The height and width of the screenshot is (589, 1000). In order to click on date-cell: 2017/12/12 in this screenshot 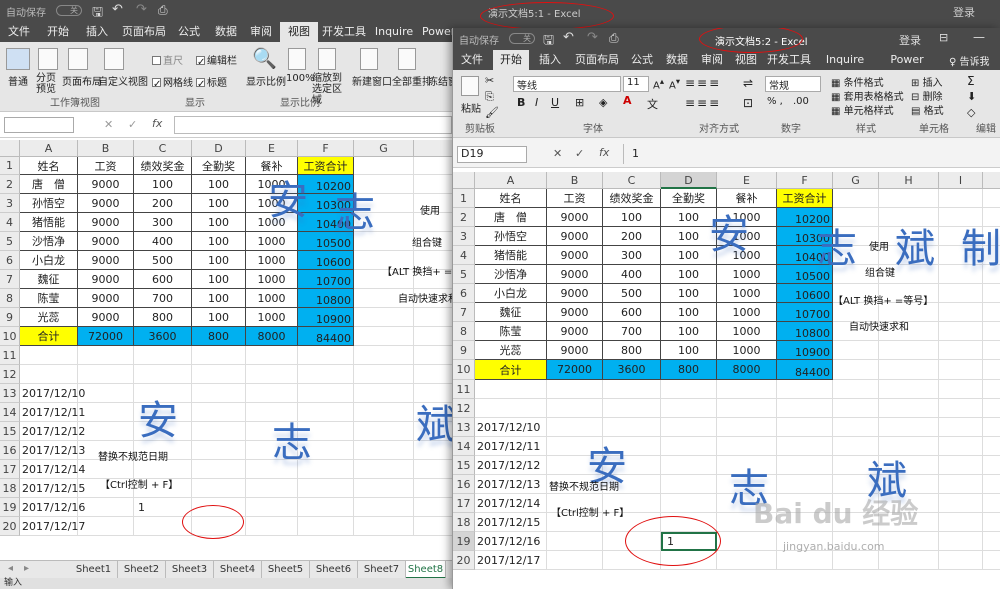, I will do `click(52, 431)`.